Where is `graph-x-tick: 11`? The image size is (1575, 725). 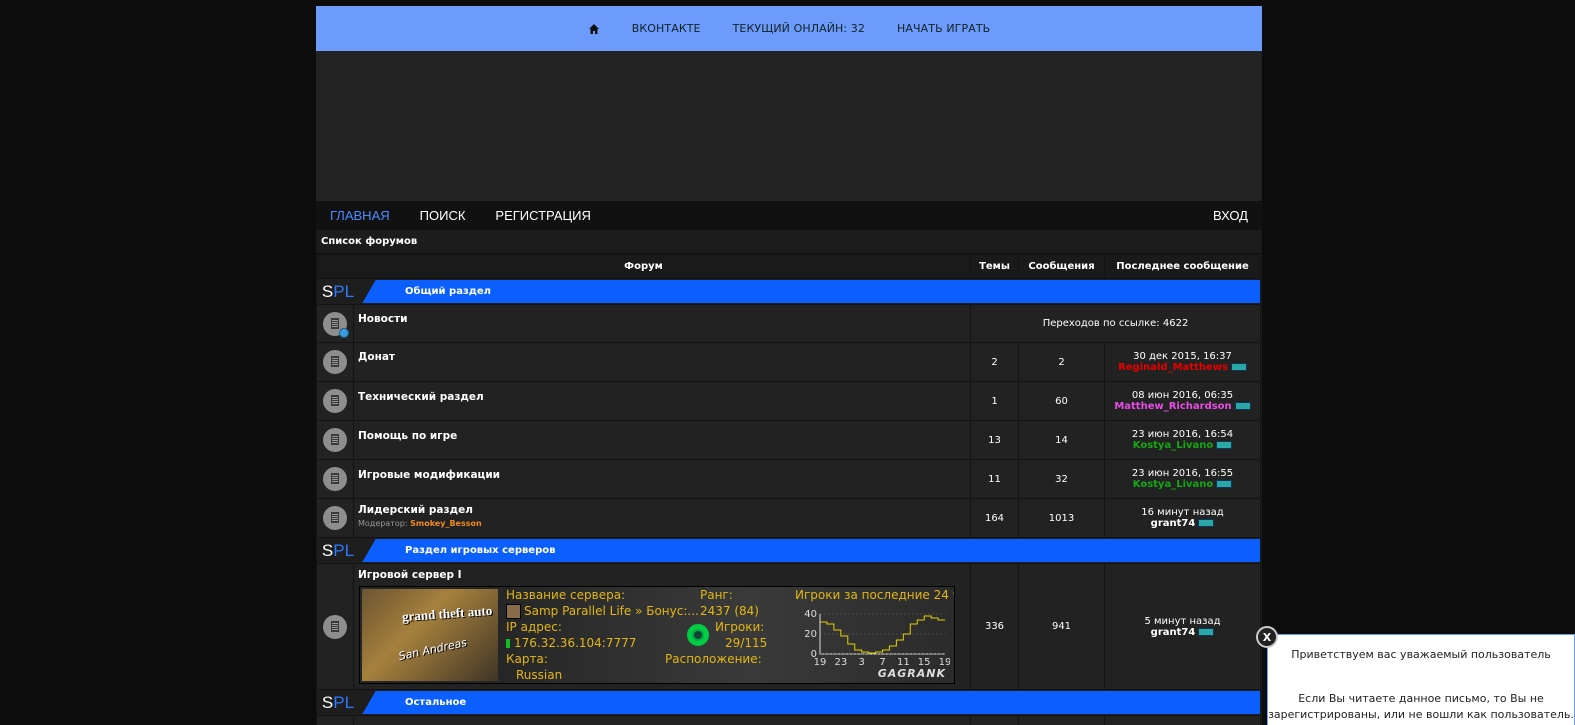
graph-x-tick: 11 is located at coordinates (903, 662).